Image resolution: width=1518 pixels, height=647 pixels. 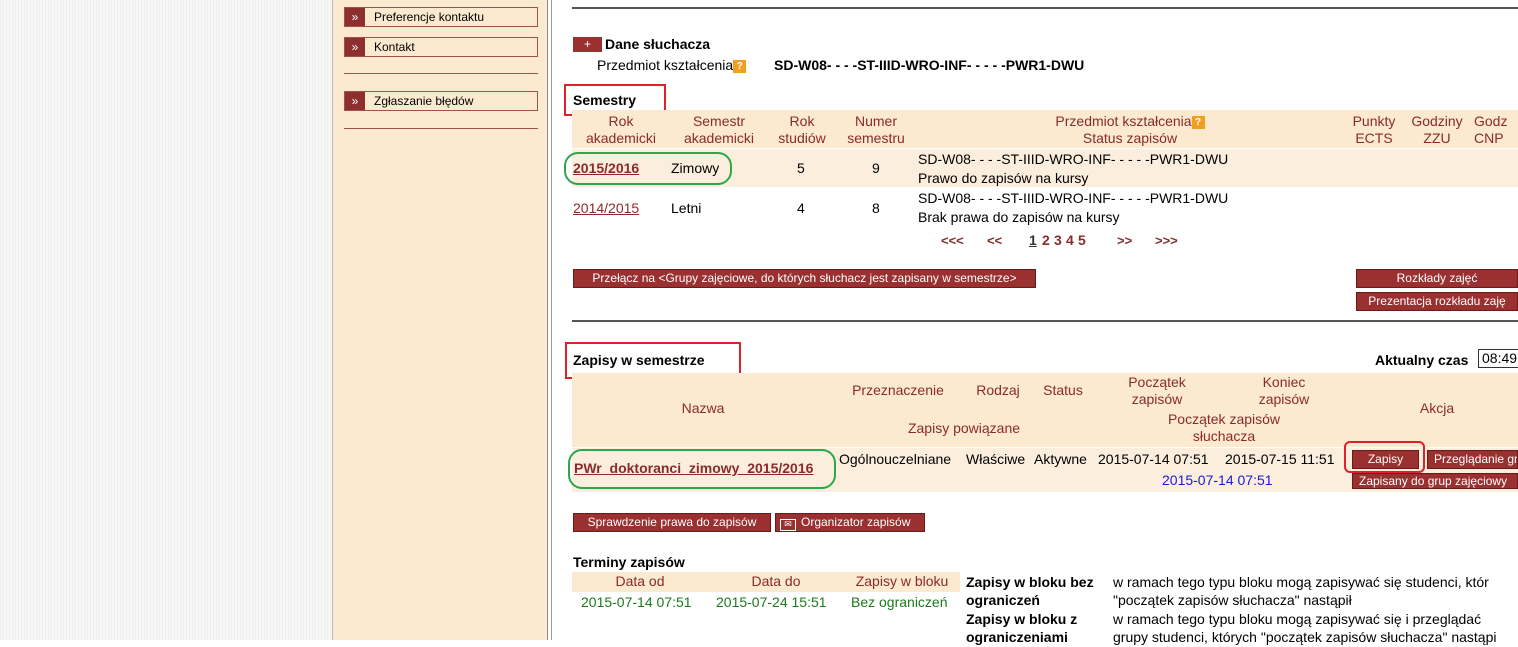 I want to click on header-numer-semestru: Numer semestru, so click(x=876, y=129).